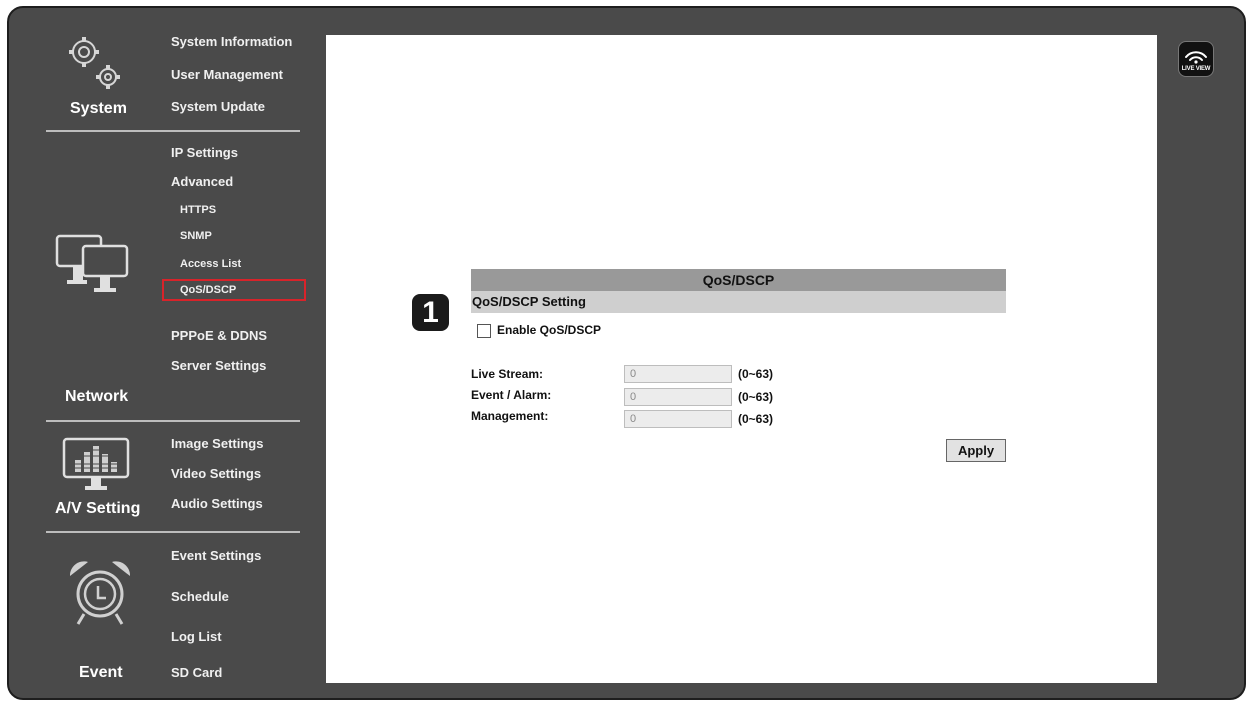 The image size is (1252, 704). What do you see at coordinates (231, 41) in the screenshot?
I see `nav-system-information: System Information` at bounding box center [231, 41].